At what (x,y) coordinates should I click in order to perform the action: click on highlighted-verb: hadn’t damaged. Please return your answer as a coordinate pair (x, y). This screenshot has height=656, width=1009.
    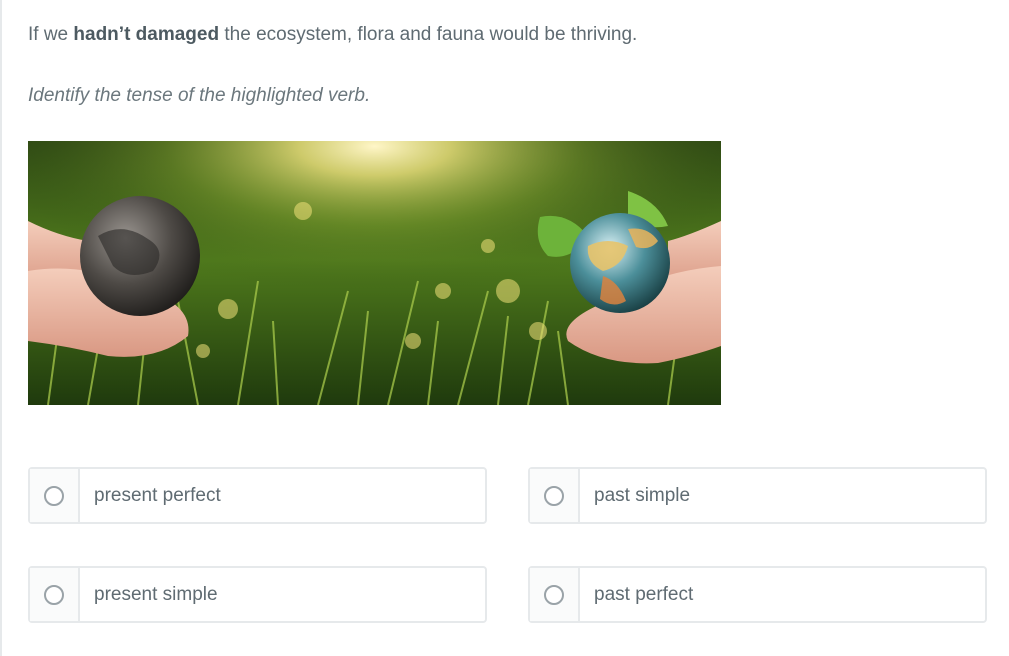
    Looking at the image, I should click on (146, 34).